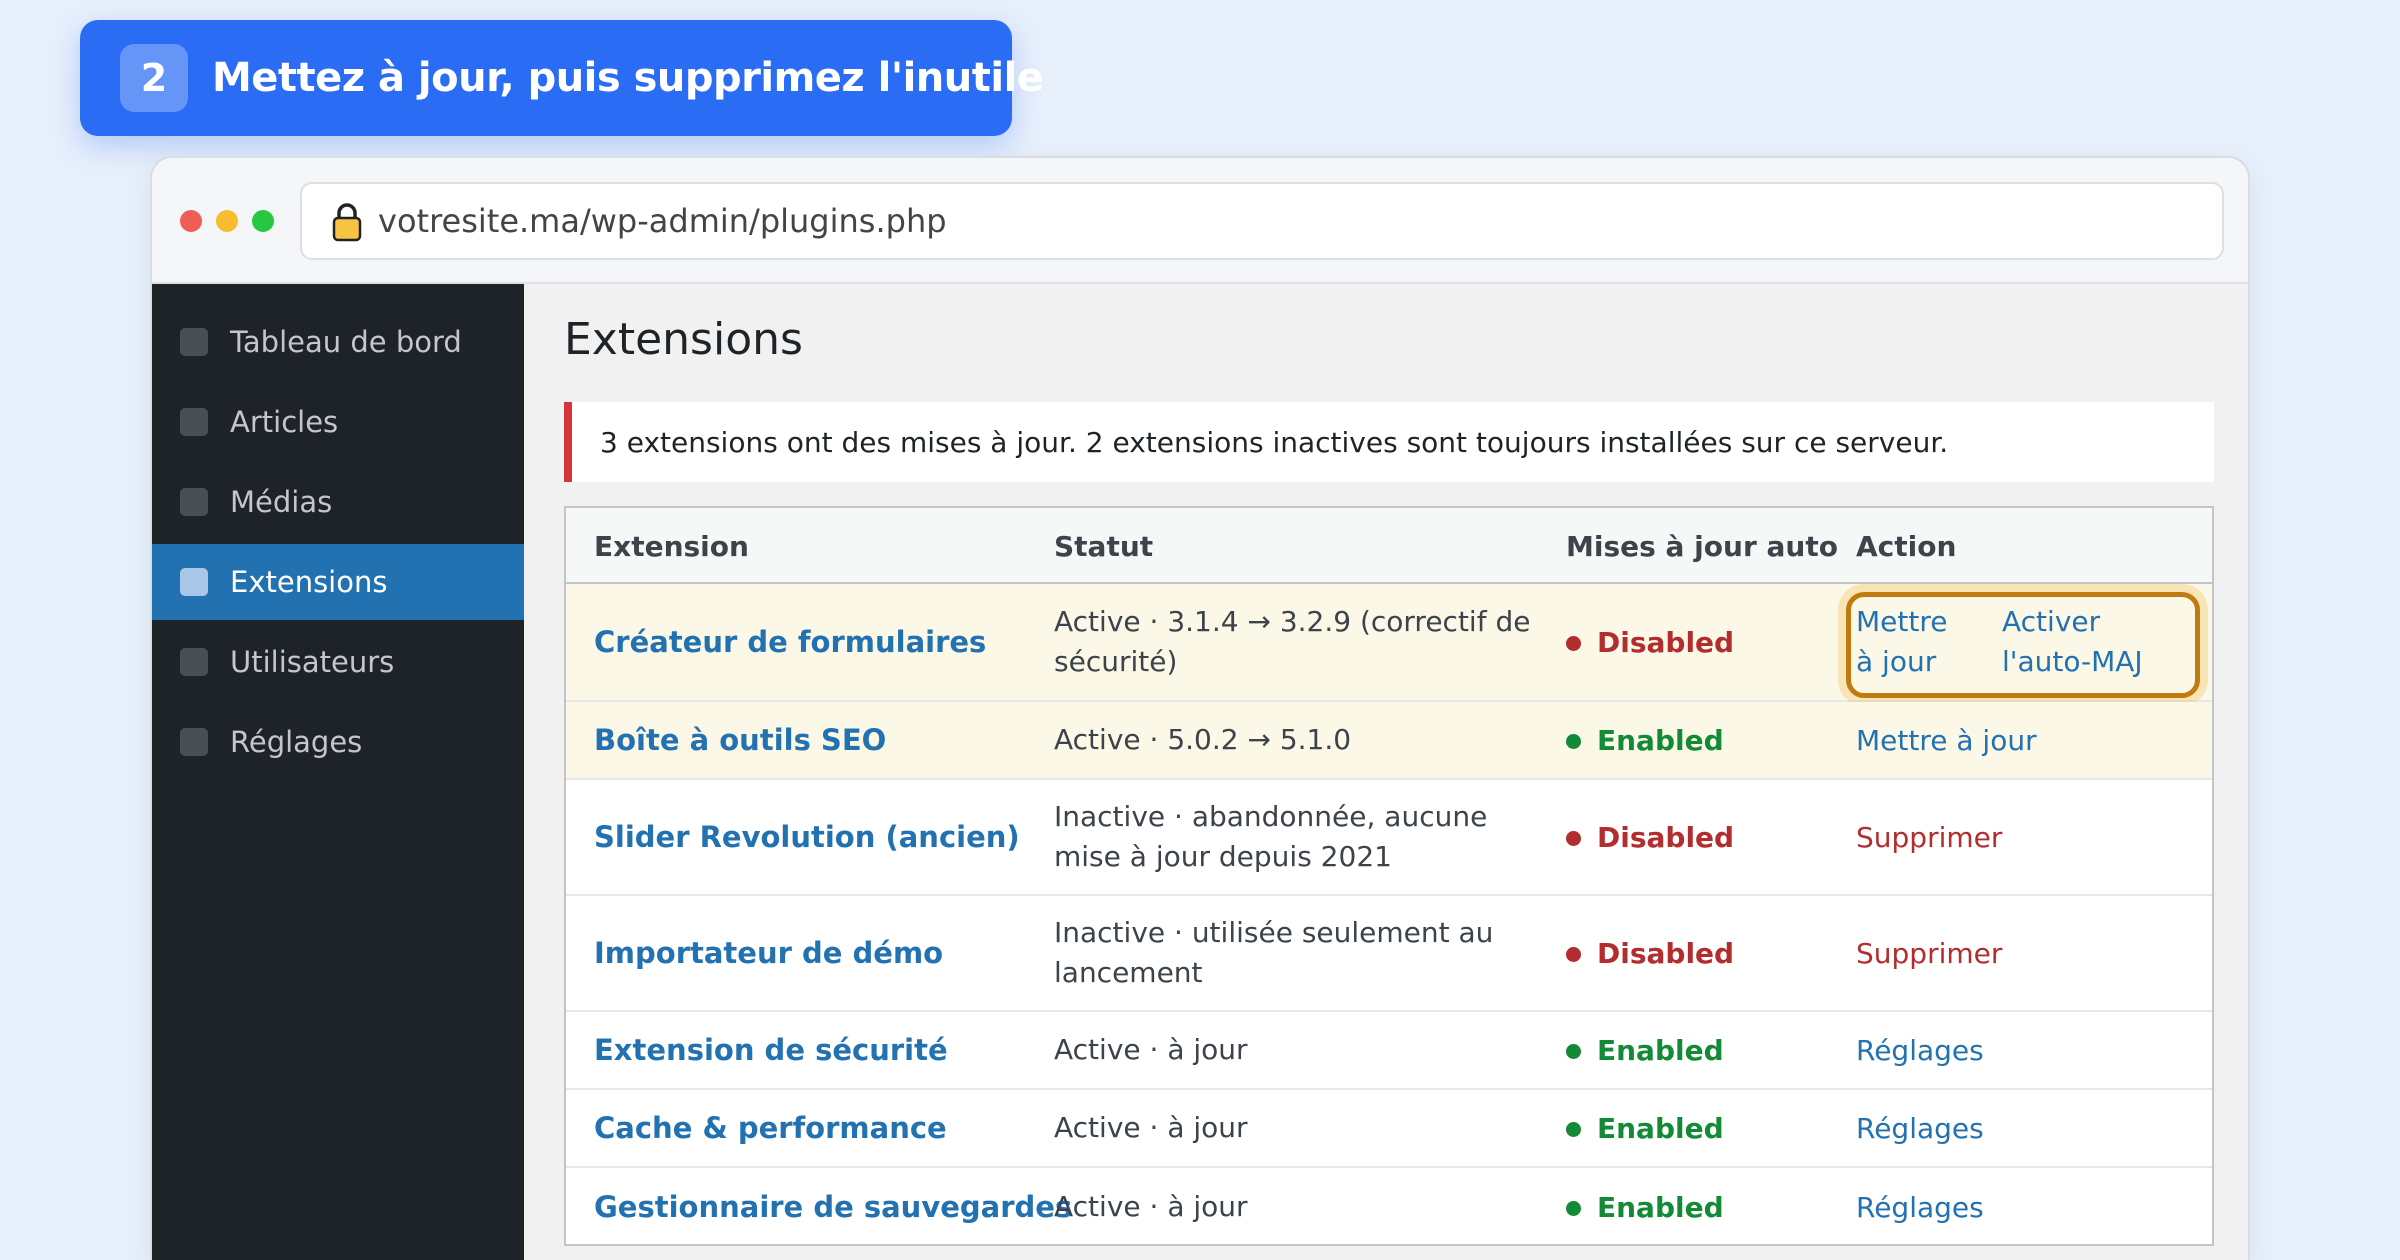 The image size is (2400, 1260). I want to click on lock-icon, so click(347, 222).